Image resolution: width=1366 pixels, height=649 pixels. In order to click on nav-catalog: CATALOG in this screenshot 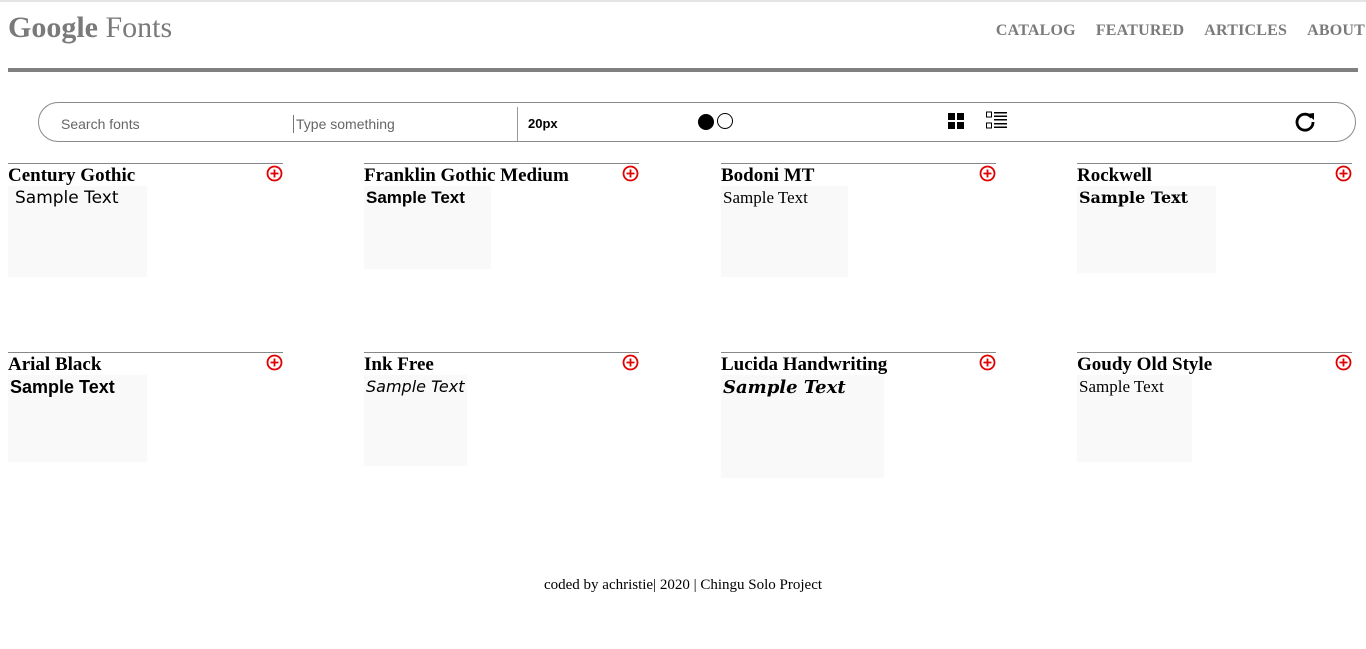, I will do `click(1036, 31)`.